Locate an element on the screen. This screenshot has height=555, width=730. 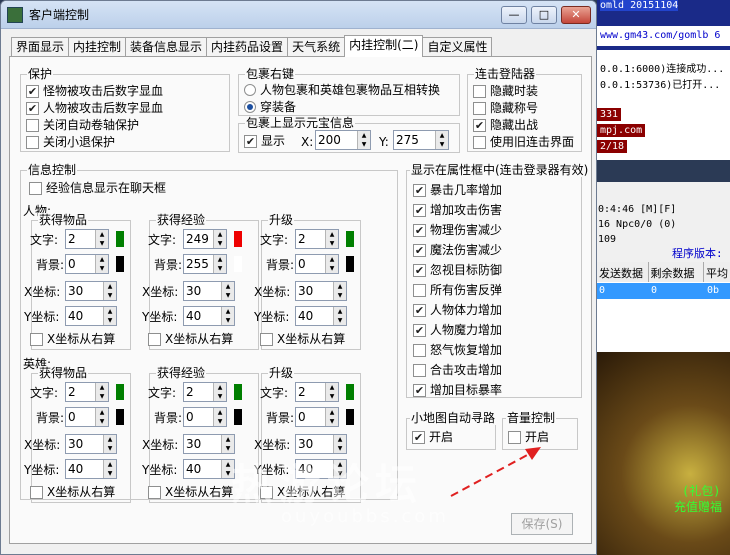
attr-item: ✔ 人物魔力增加 is located at coordinates (457, 330).